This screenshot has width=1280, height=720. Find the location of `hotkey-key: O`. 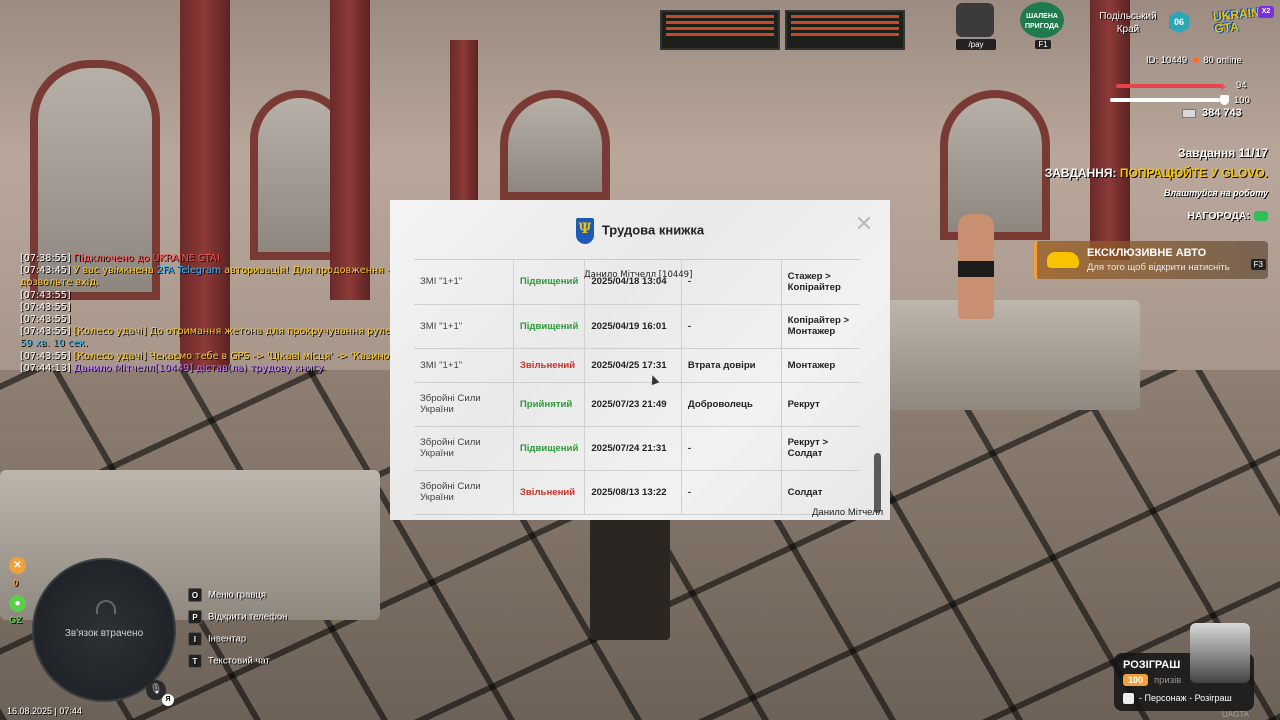

hotkey-key: O is located at coordinates (195, 595).